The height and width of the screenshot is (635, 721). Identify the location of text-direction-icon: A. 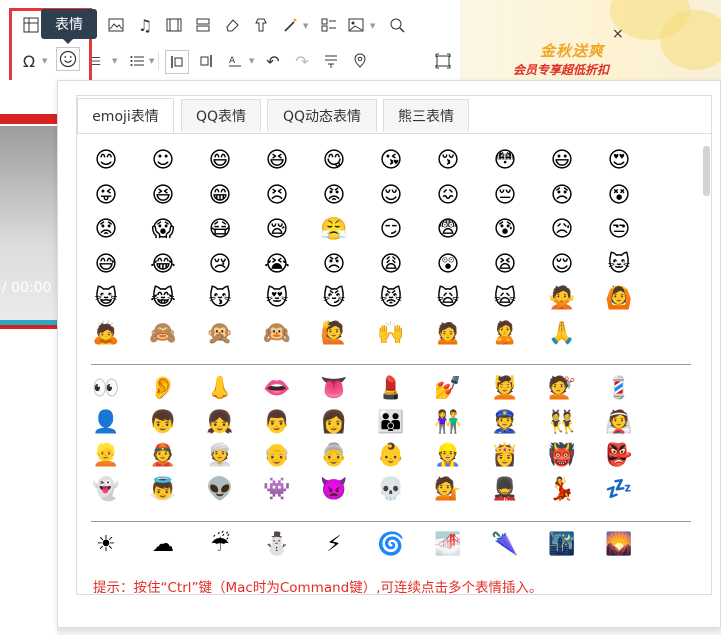
(235, 61).